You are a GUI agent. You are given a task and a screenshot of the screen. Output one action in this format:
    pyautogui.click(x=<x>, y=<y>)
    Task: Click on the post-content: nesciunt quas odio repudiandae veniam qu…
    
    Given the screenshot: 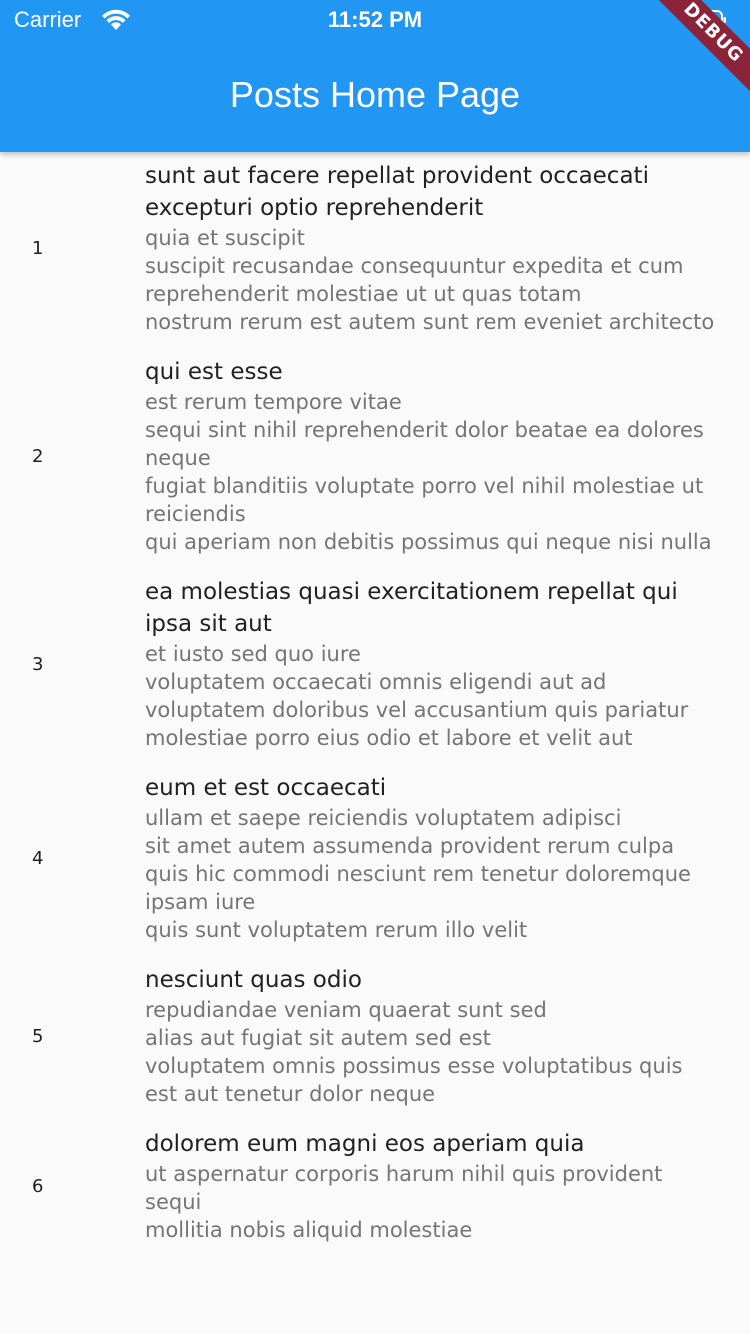 What is the action you would take?
    pyautogui.click(x=435, y=1036)
    